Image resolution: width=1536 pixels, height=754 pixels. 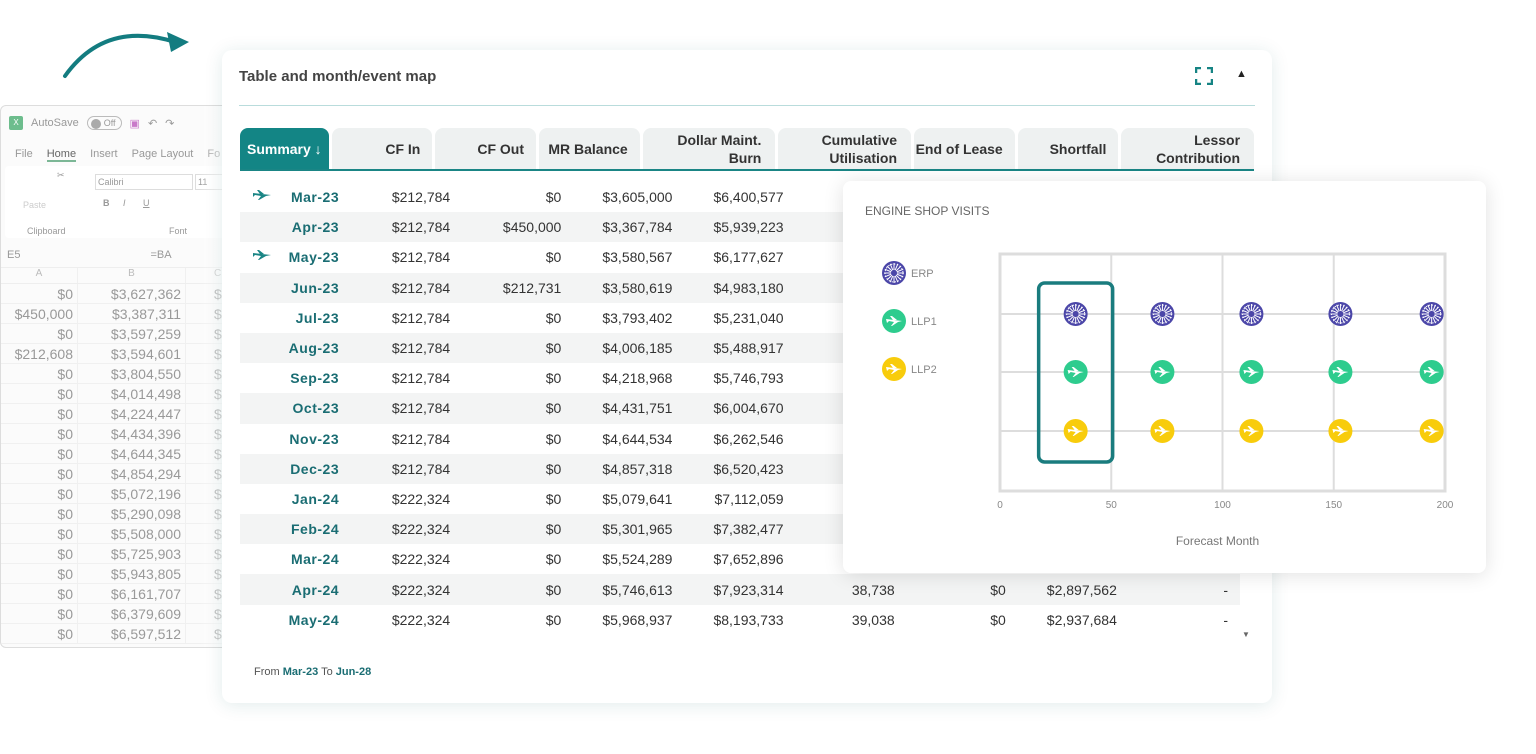 What do you see at coordinates (131, 453) in the screenshot?
I see `sheet-cell: $4,644,345` at bounding box center [131, 453].